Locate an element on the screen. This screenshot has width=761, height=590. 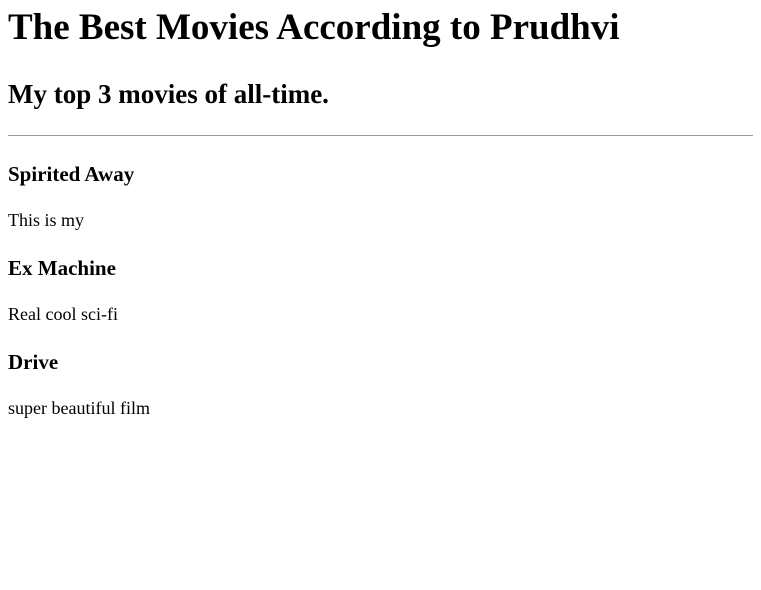
page-subtitle: My top 3 movies of all-time. is located at coordinates (168, 94).